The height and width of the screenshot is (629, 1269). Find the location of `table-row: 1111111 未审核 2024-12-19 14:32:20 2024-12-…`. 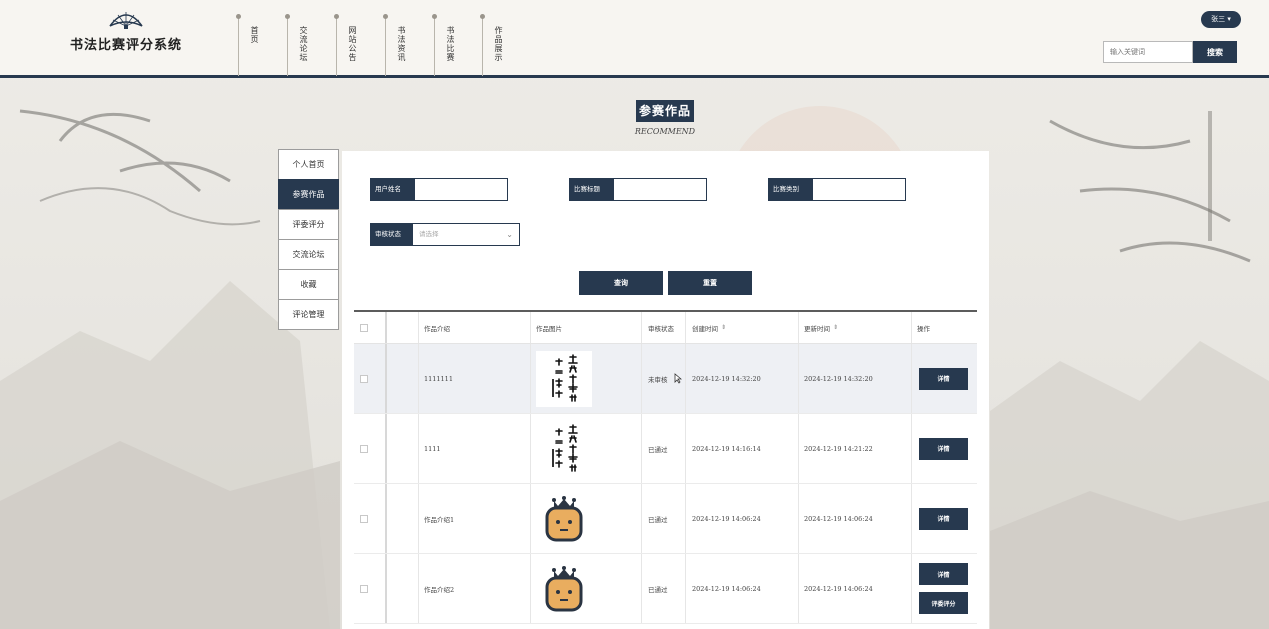

table-row: 1111111 未审核 2024-12-19 14:32:20 2024-12-… is located at coordinates (665, 379).